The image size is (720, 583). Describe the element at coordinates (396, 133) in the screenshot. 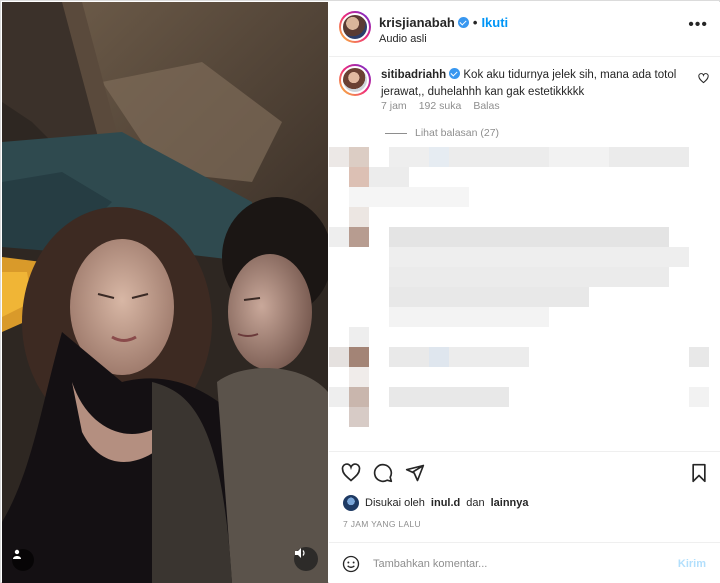

I see `divider` at that location.